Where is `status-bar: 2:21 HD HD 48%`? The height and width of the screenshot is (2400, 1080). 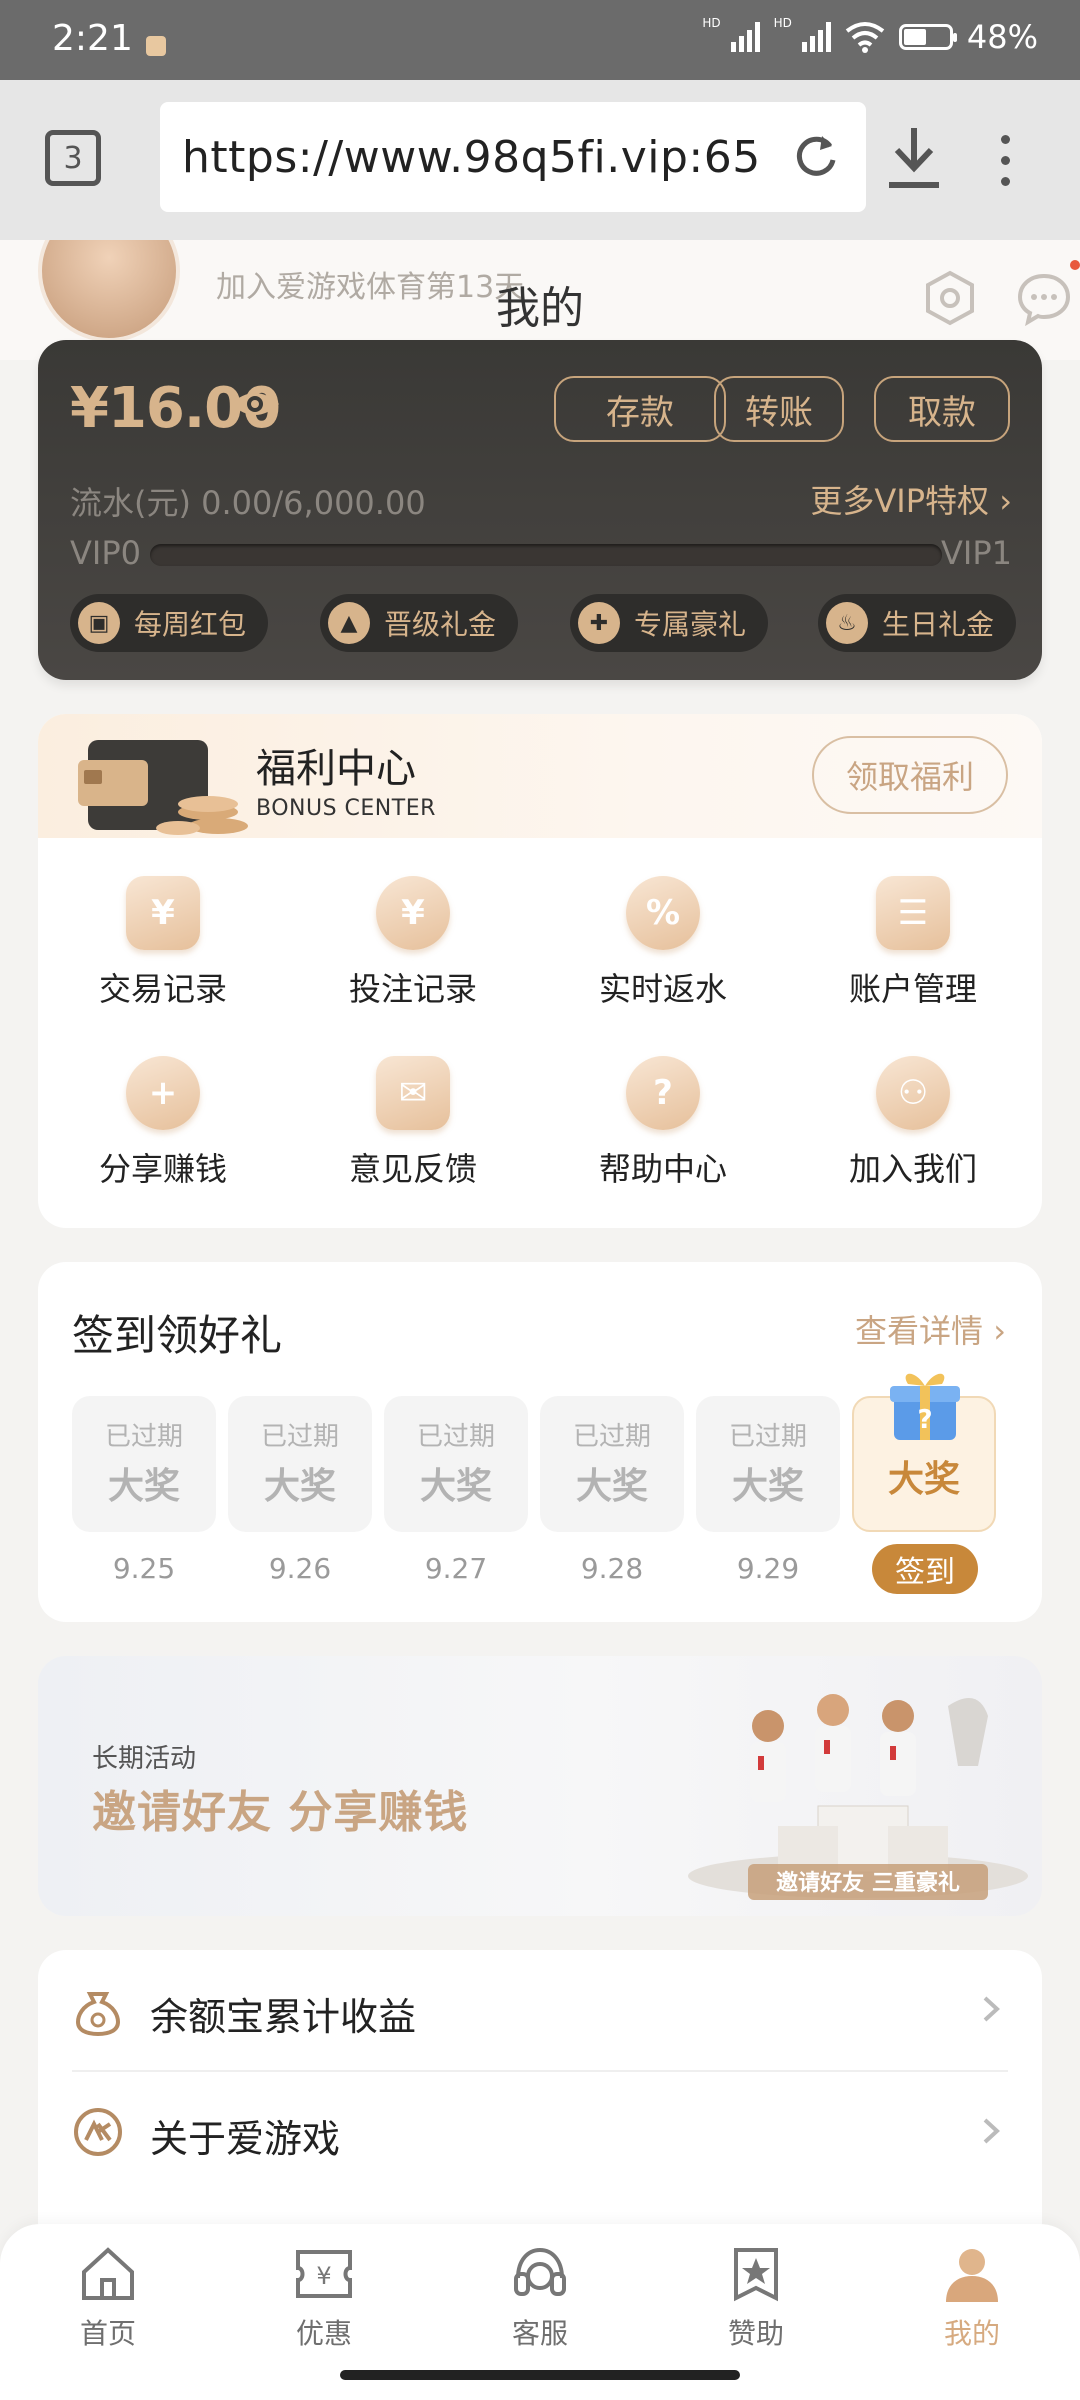 status-bar: 2:21 HD HD 48% is located at coordinates (540, 40).